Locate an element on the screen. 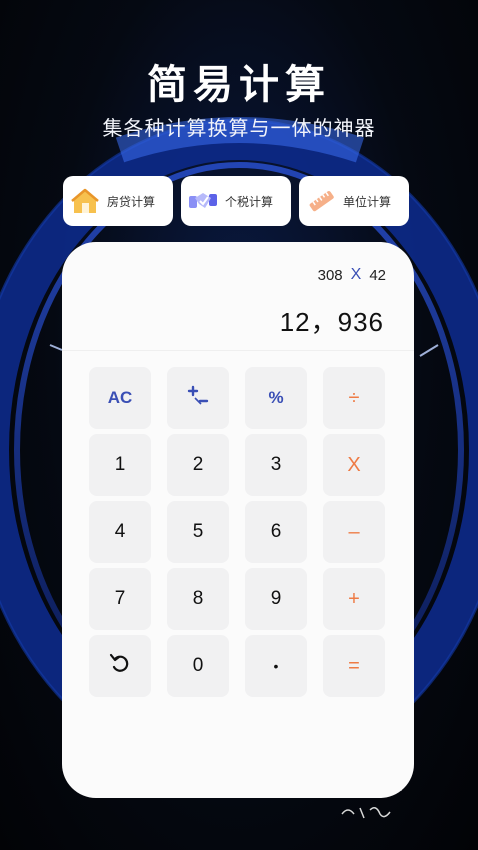 The height and width of the screenshot is (850, 478). digit-5-button: 5 is located at coordinates (198, 532).